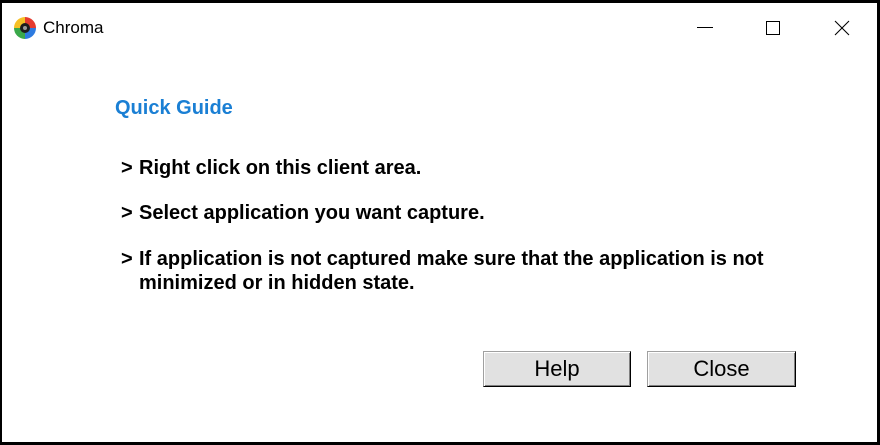 Image resolution: width=880 pixels, height=445 pixels. I want to click on minimize-icon, so click(705, 27).